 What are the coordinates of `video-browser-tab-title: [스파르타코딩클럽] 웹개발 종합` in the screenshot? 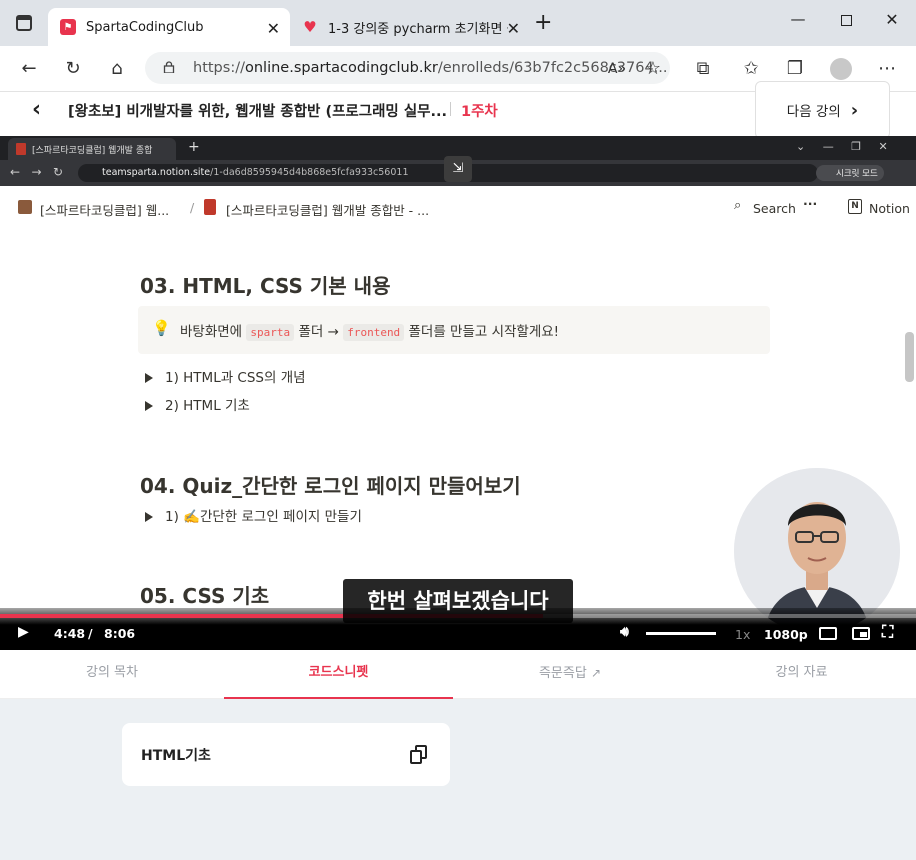 It's located at (92, 151).